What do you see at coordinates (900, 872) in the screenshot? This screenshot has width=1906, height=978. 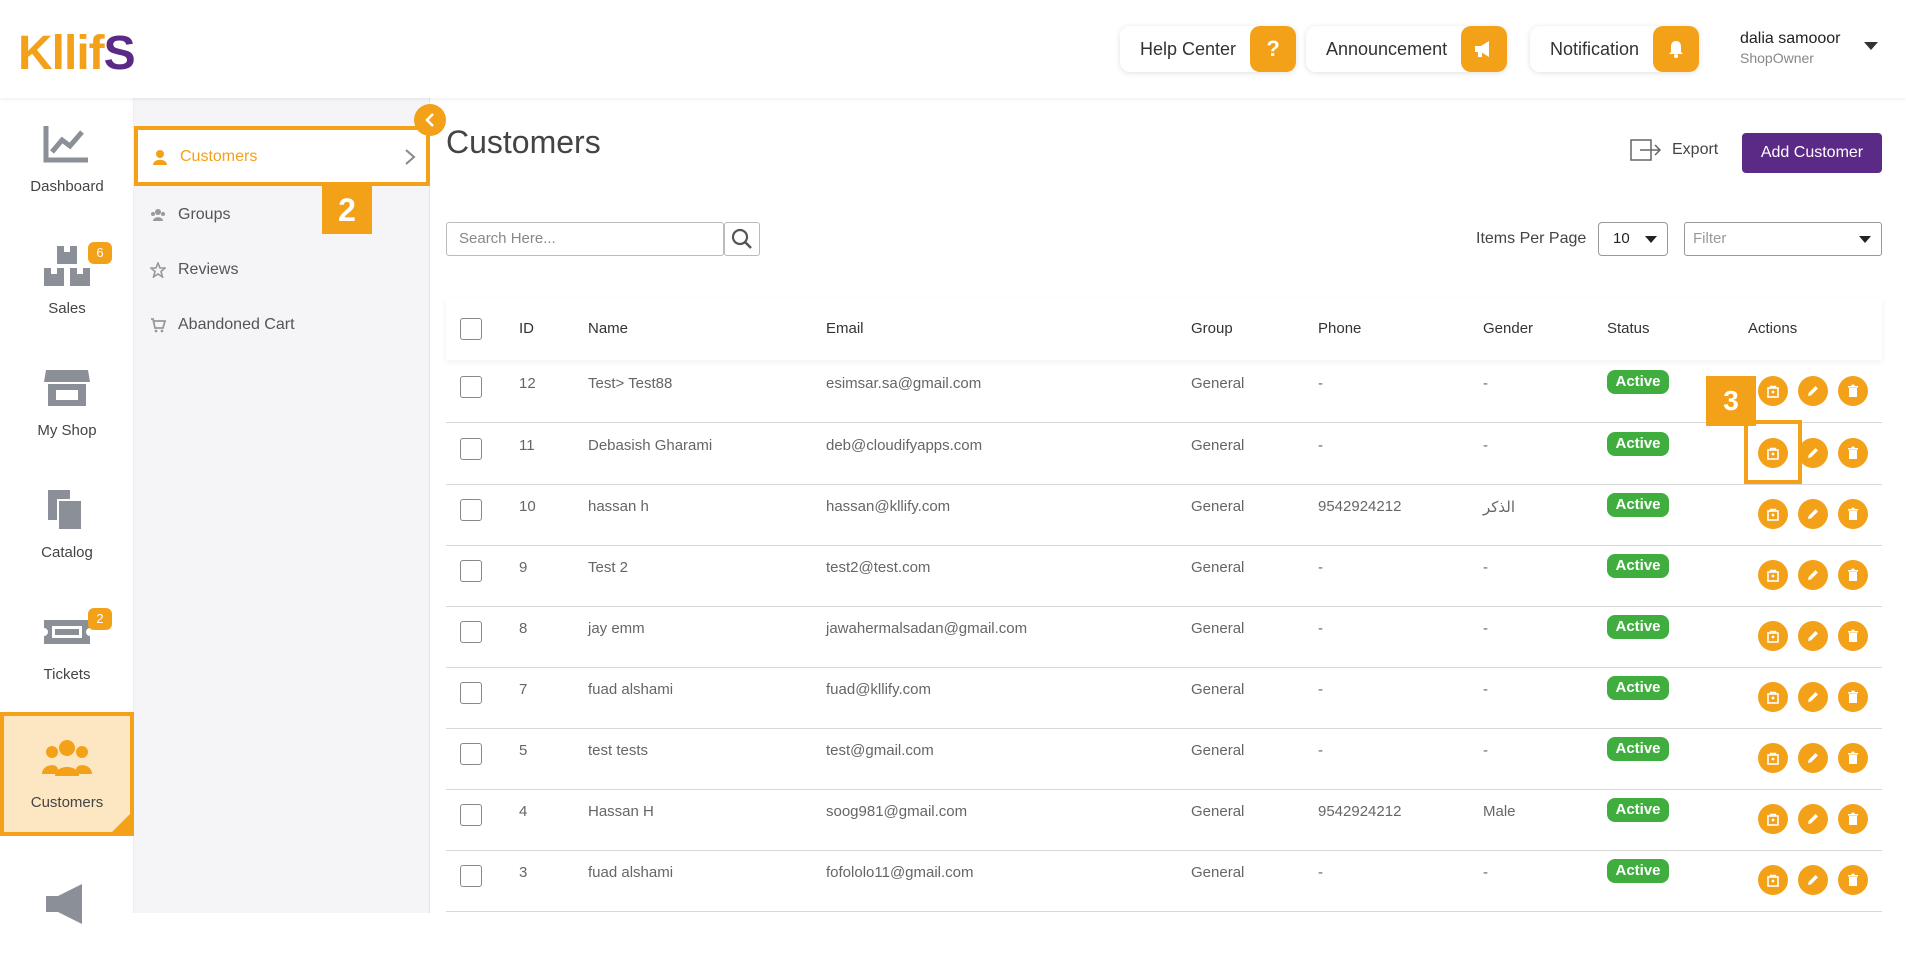 I see `cell-email: fofololo11@gmail.com` at bounding box center [900, 872].